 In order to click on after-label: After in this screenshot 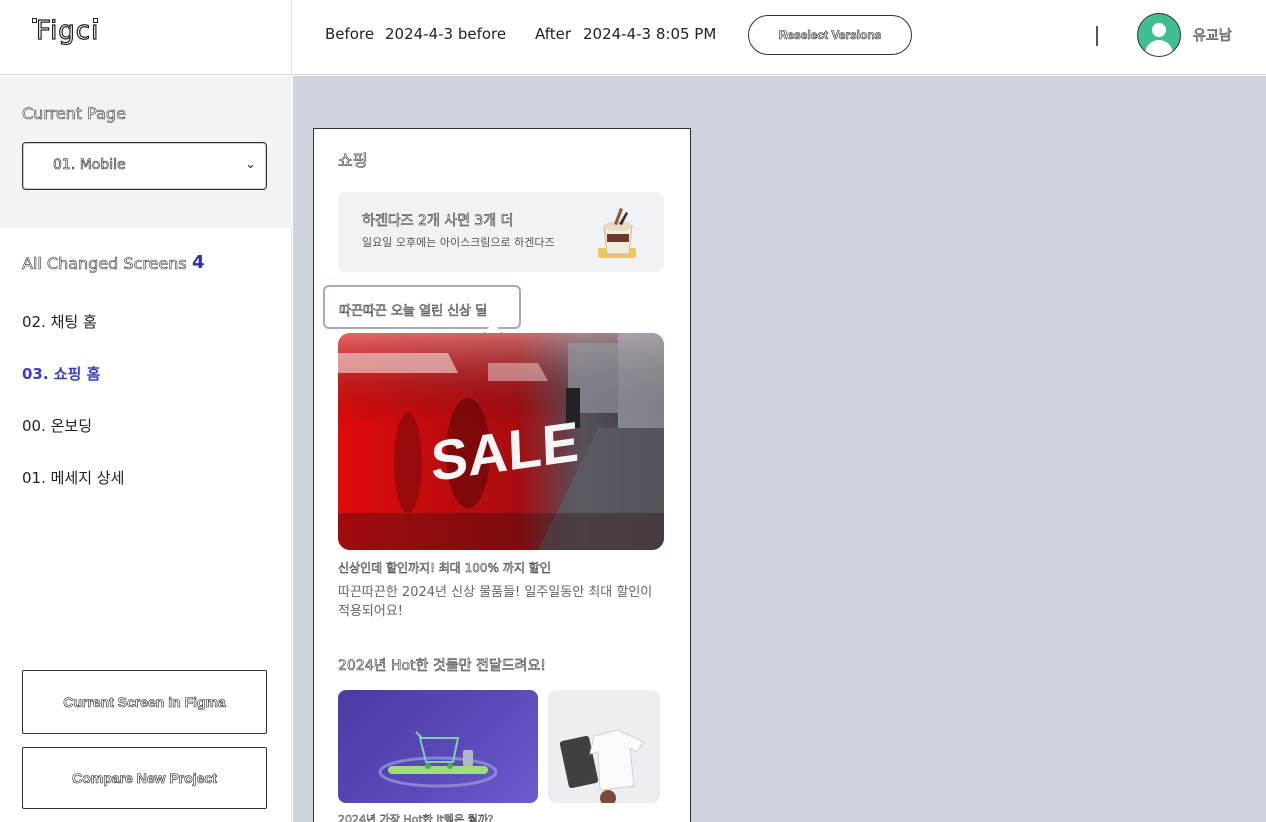, I will do `click(553, 34)`.